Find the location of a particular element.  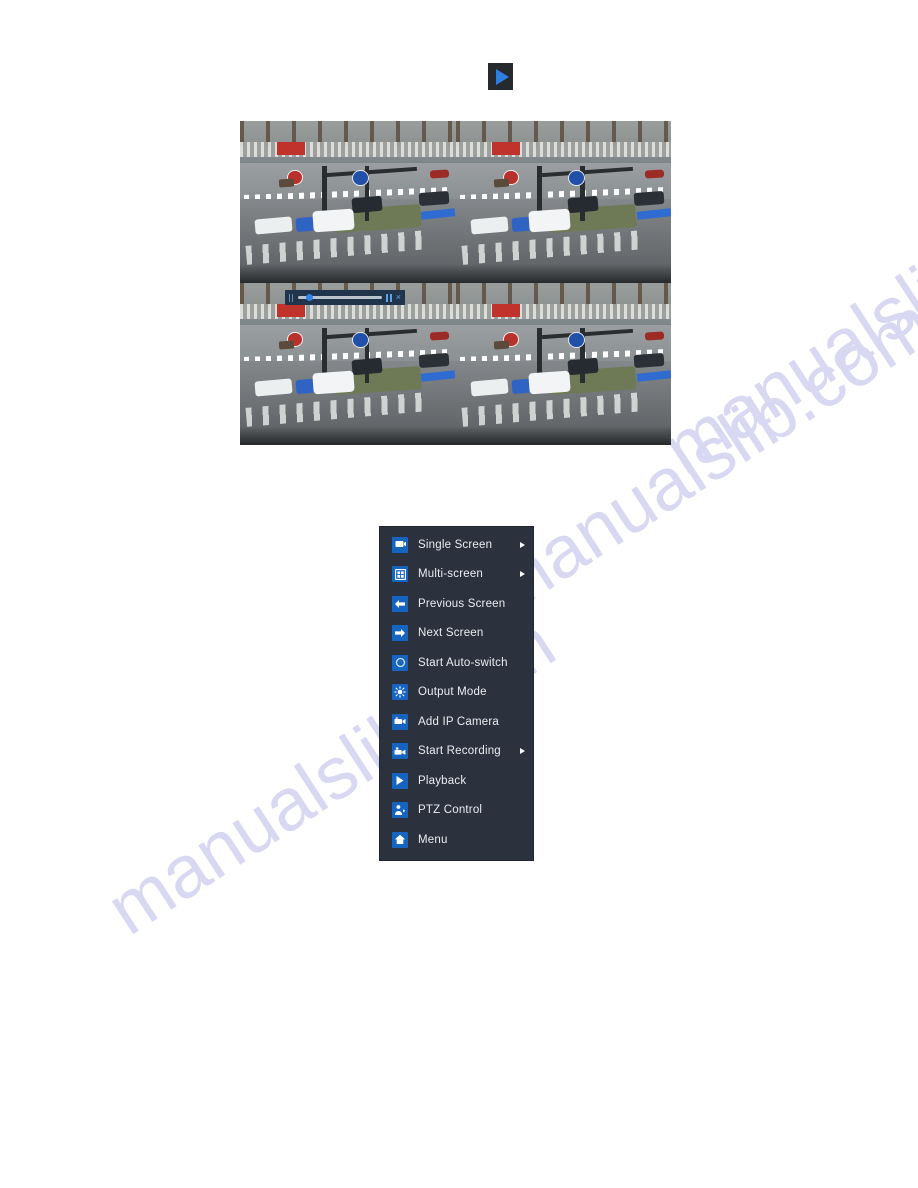

menu-item-add-ip-camera: Add IP Camera is located at coordinates (456, 722).